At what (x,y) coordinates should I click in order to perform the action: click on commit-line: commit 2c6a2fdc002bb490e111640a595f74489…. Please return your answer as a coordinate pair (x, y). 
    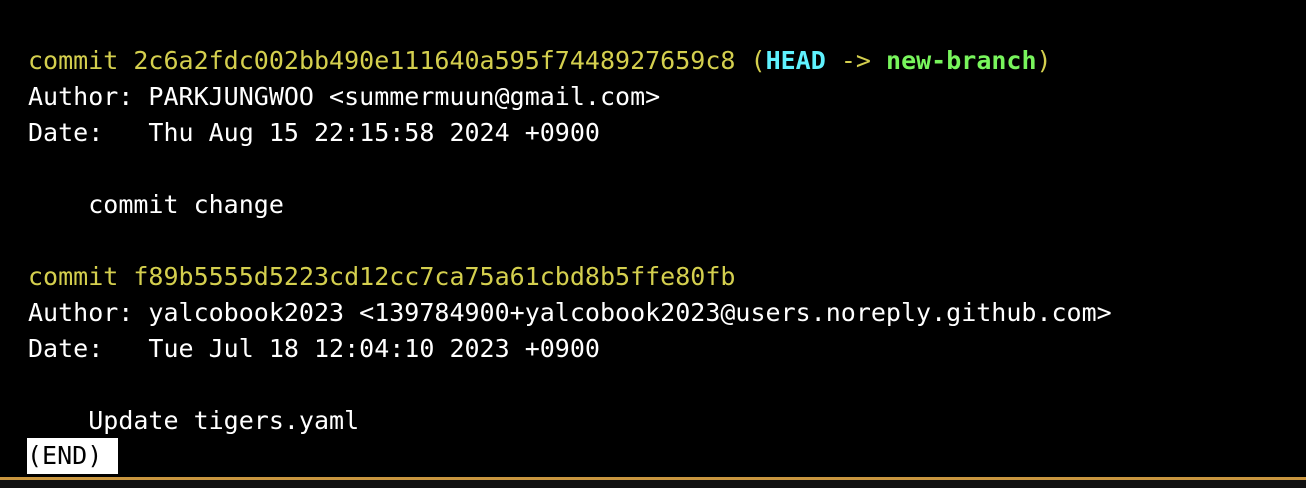
    Looking at the image, I should click on (540, 61).